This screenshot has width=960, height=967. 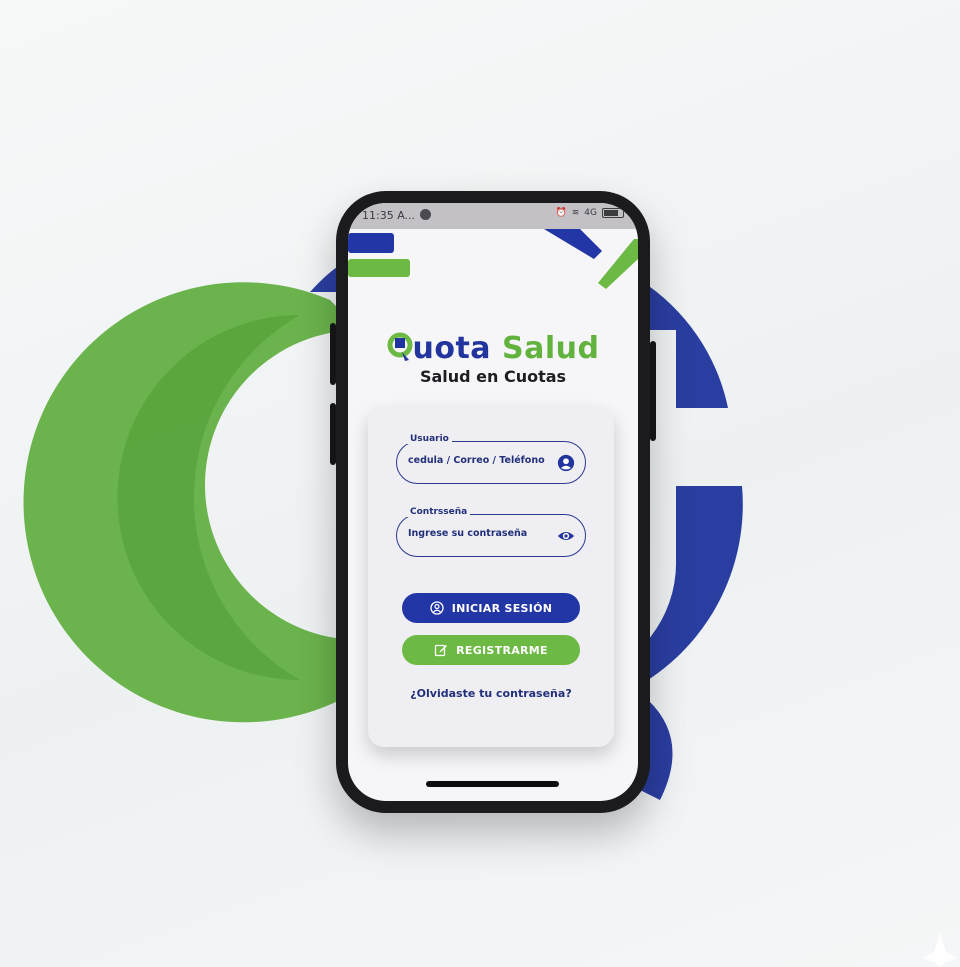 I want to click on brand-logo: uota Salud, so click(x=493, y=348).